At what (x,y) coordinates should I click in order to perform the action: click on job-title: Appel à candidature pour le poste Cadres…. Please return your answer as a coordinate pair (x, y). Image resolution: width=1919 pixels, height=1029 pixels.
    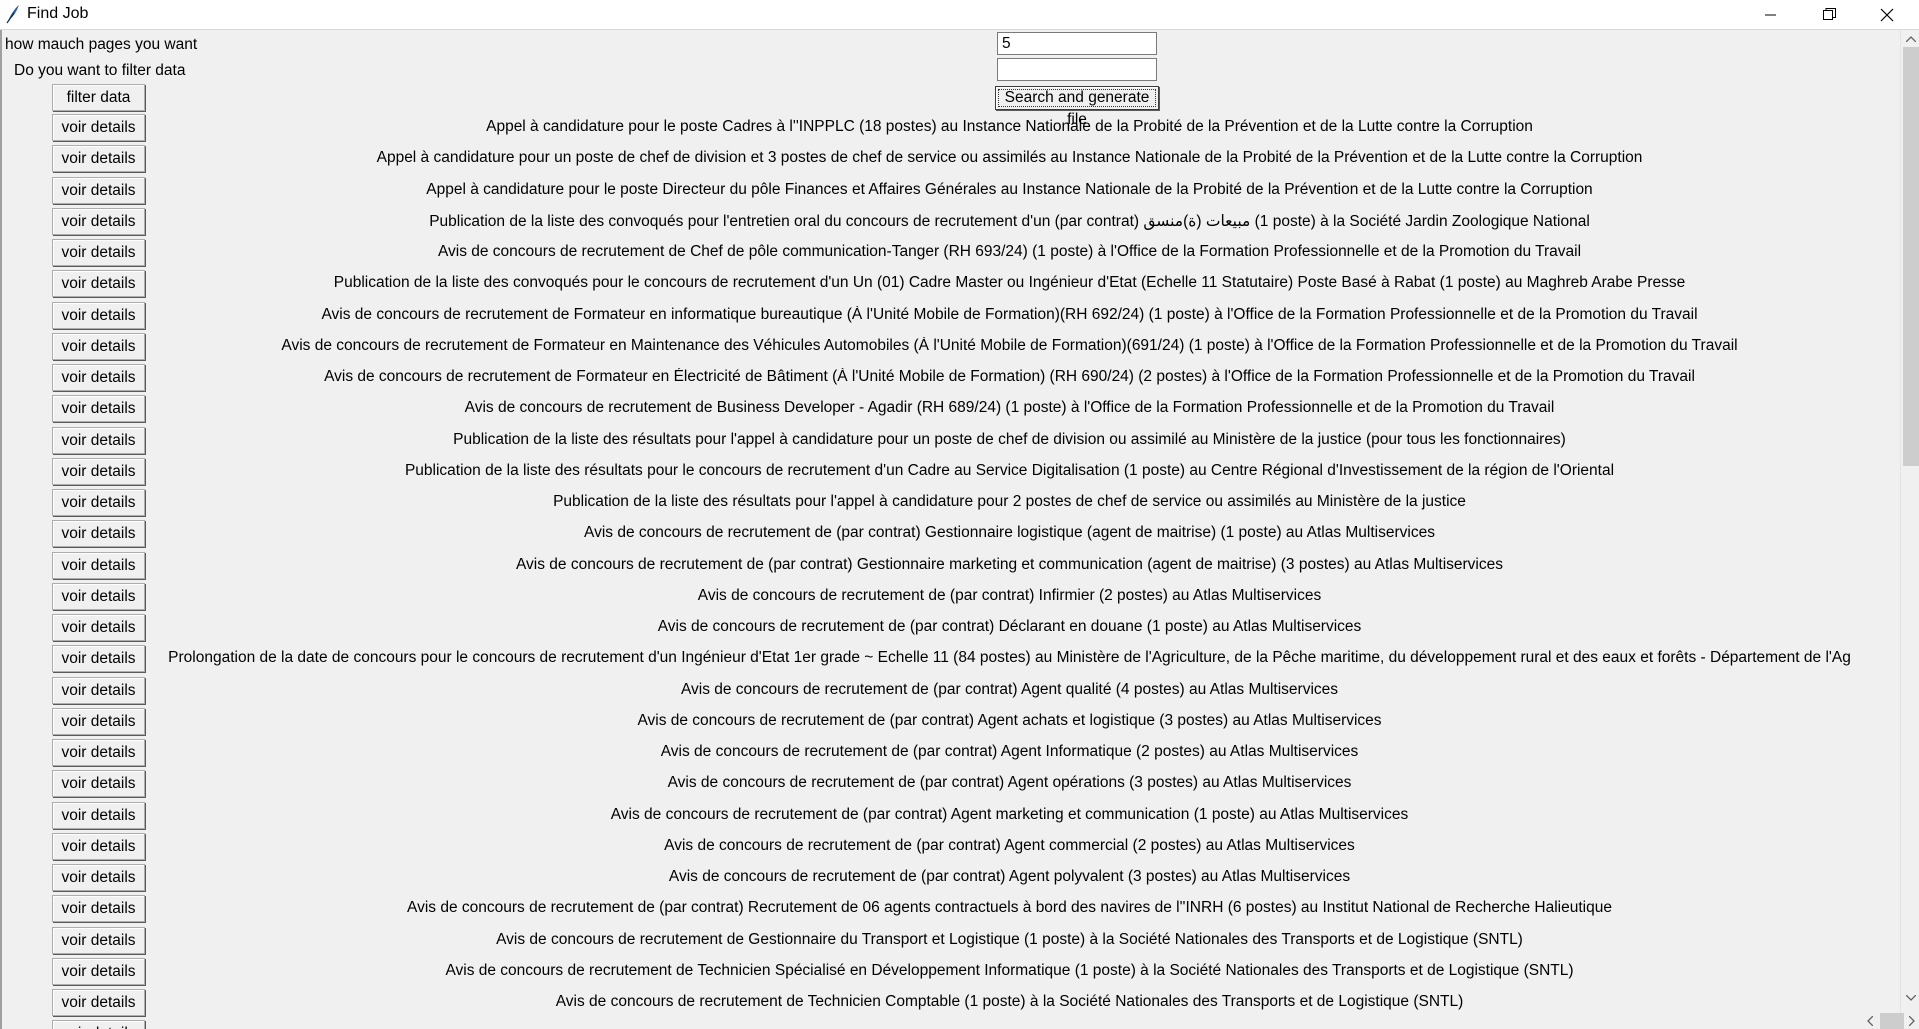
    Looking at the image, I should click on (1009, 126).